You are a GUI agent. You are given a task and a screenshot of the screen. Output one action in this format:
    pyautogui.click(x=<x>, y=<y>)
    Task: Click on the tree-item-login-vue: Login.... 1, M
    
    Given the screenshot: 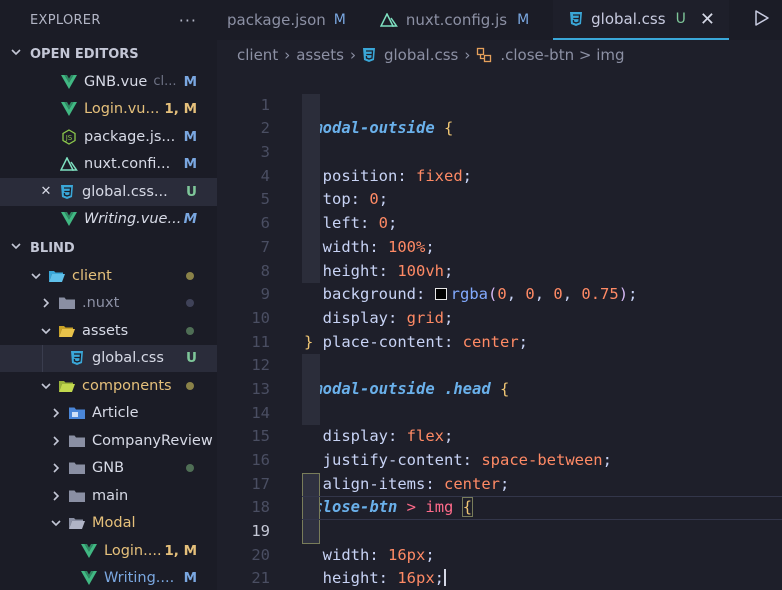 What is the action you would take?
    pyautogui.click(x=108, y=551)
    